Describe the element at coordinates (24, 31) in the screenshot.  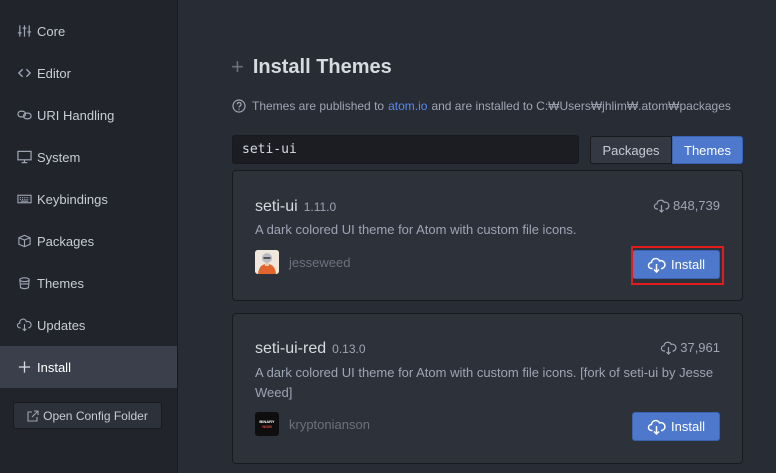
I see `settings-sliders-icon` at that location.